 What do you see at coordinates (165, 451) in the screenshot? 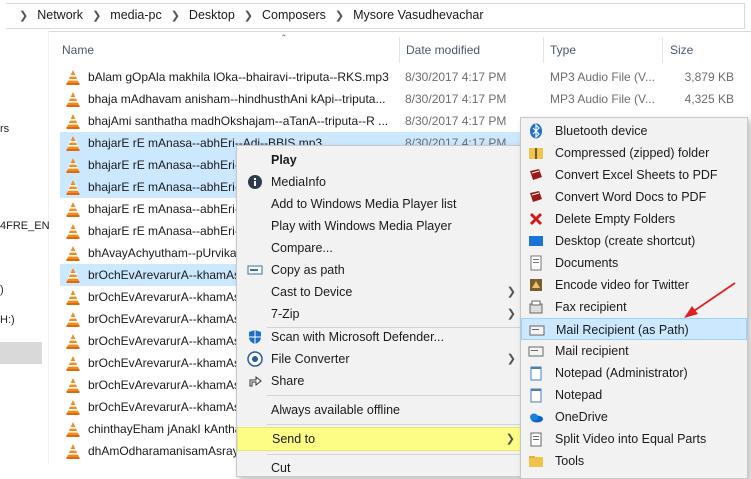
I see `file-name: dhAmOdharamanisamAsrayI` at bounding box center [165, 451].